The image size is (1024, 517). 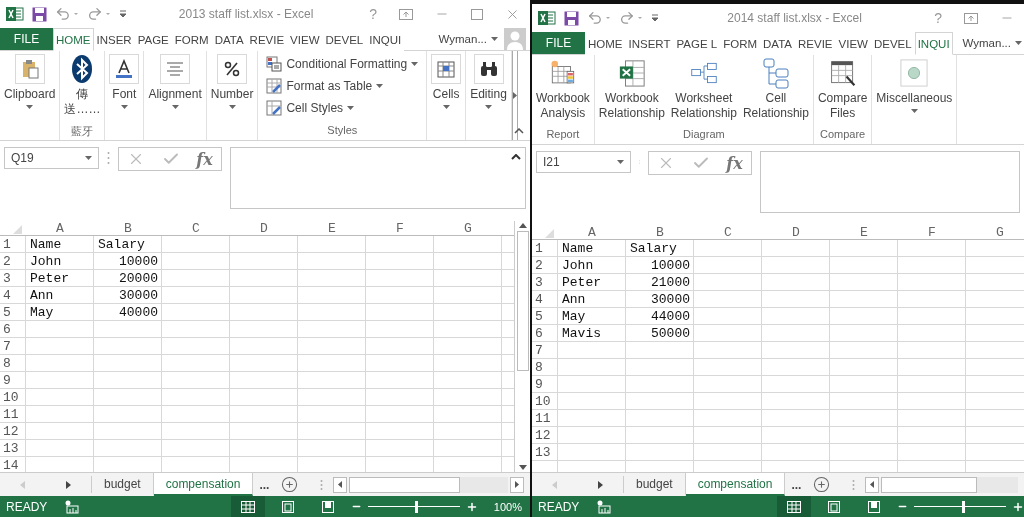 What do you see at coordinates (342, 85) in the screenshot?
I see `ribbon-button: Format as Table` at bounding box center [342, 85].